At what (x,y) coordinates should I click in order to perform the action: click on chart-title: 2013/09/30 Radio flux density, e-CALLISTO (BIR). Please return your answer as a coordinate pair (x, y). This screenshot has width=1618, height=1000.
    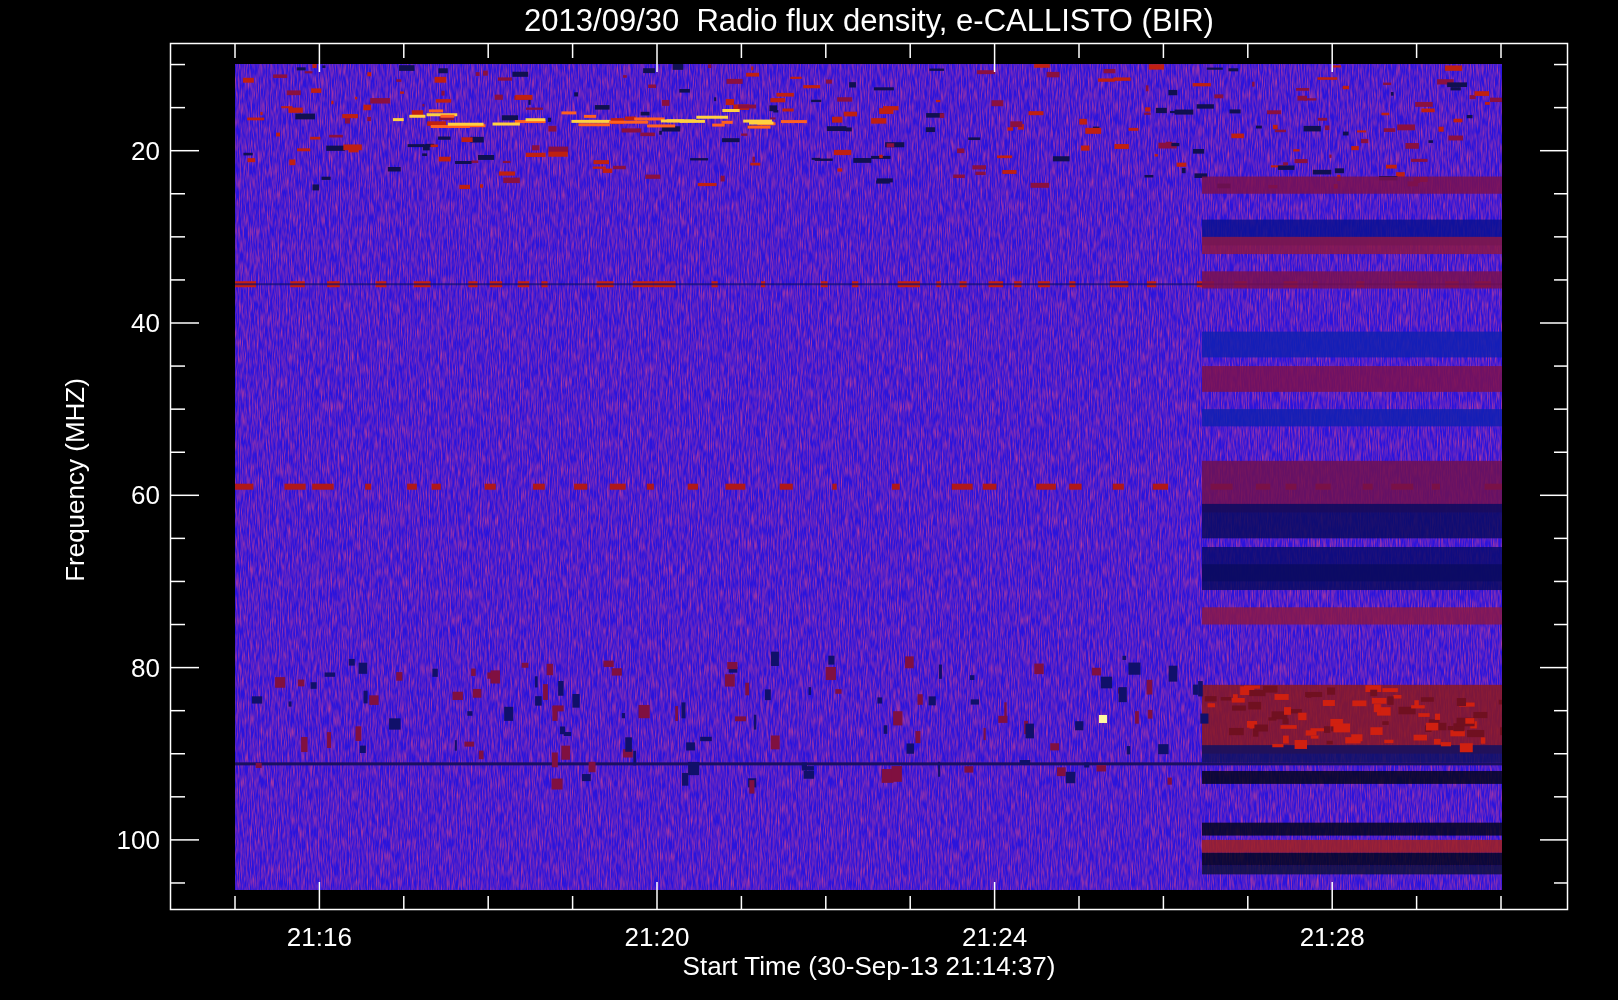
    Looking at the image, I should click on (869, 20).